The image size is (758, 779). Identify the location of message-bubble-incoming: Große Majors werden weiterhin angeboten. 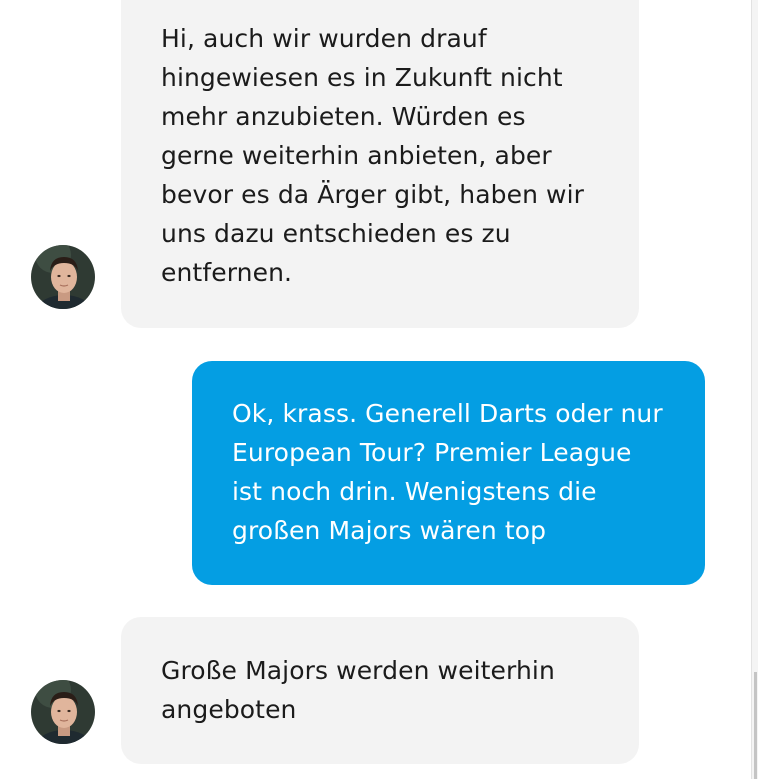
(380, 690).